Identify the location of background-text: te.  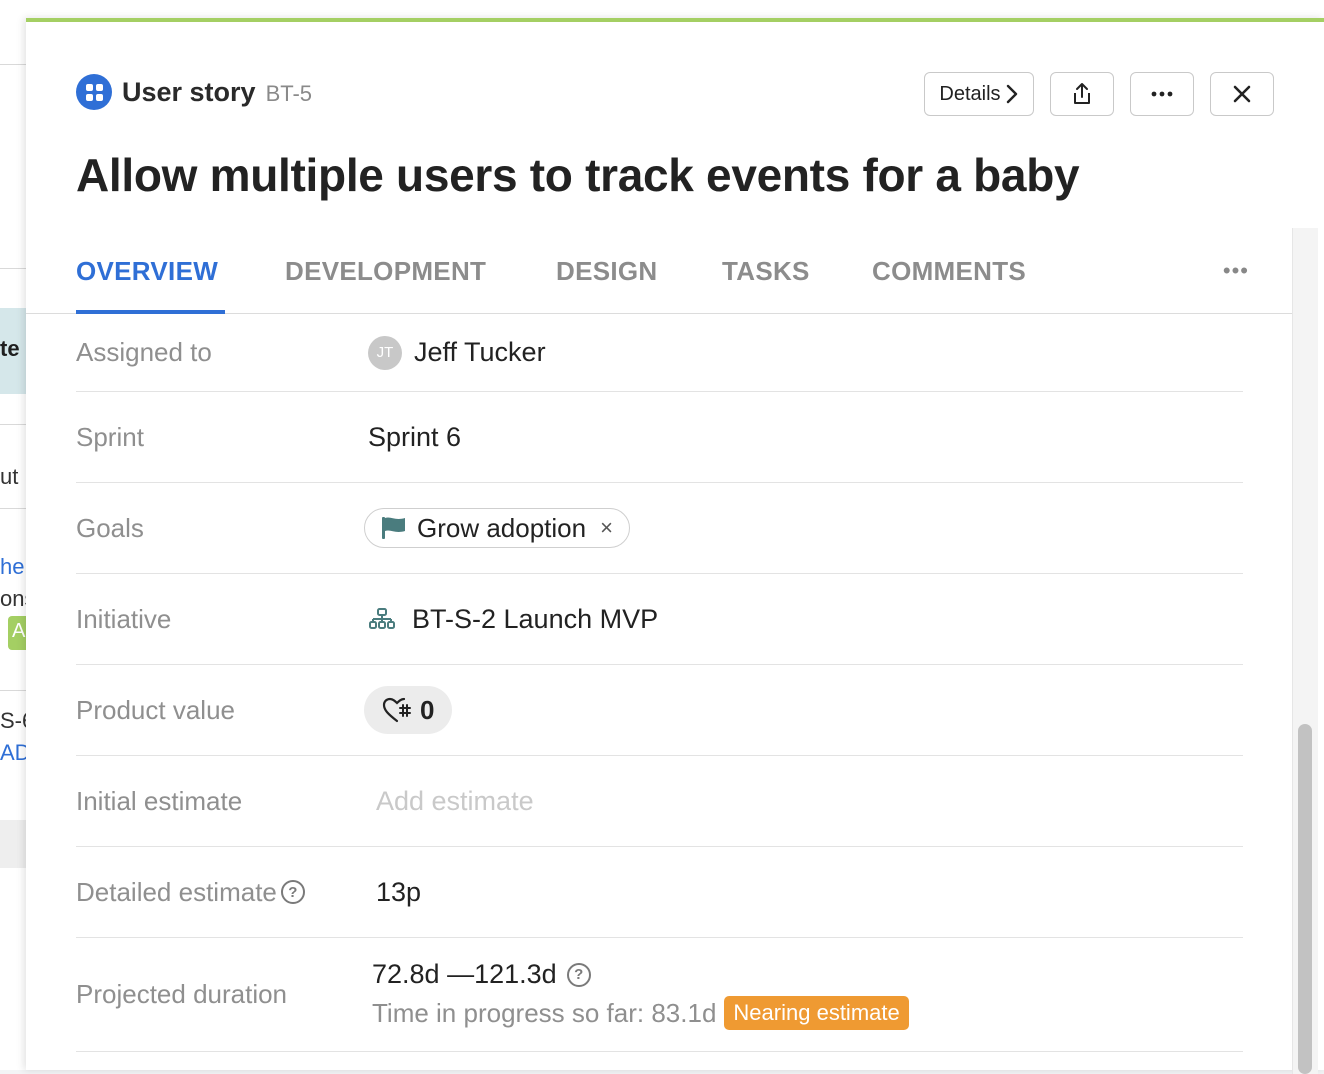
(10, 348).